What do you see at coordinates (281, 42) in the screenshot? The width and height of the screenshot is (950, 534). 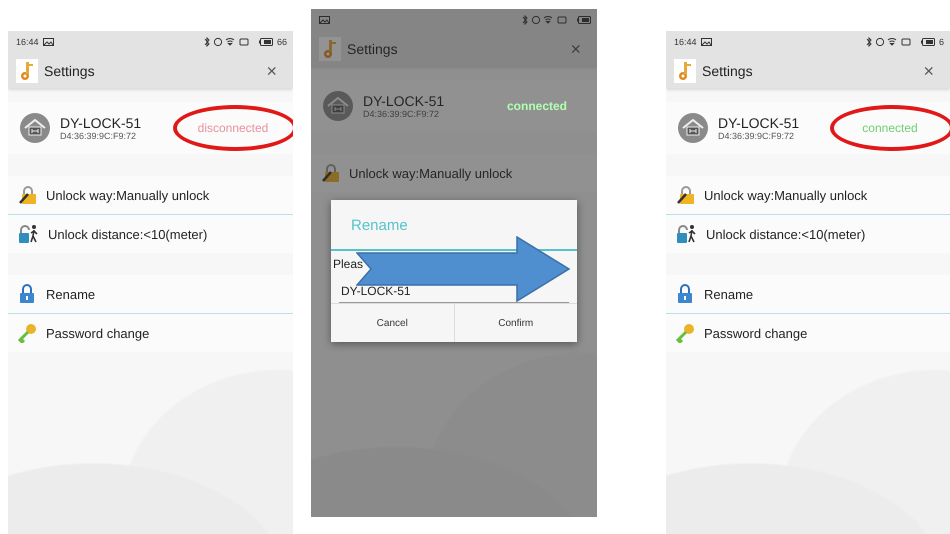 I see `battery-level: 66` at bounding box center [281, 42].